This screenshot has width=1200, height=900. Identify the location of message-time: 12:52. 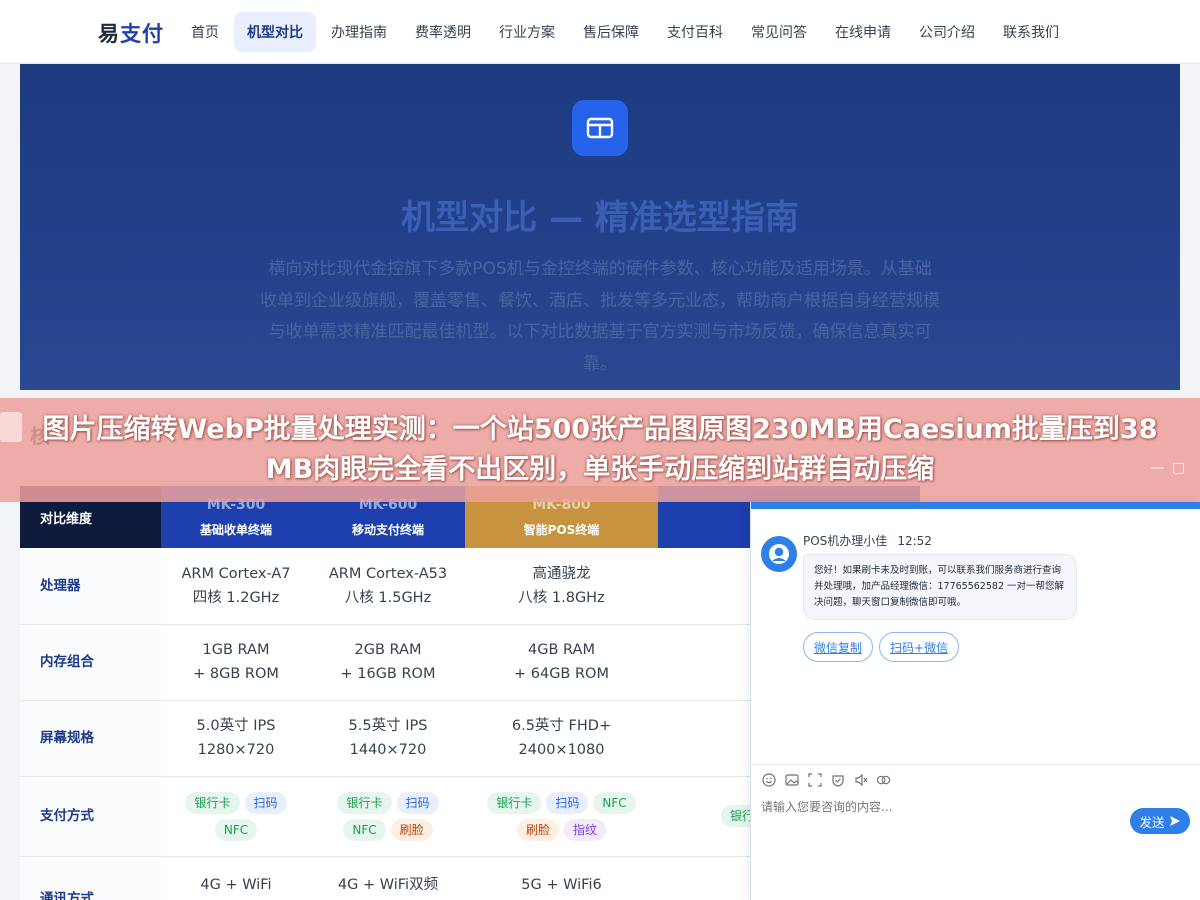
(914, 541).